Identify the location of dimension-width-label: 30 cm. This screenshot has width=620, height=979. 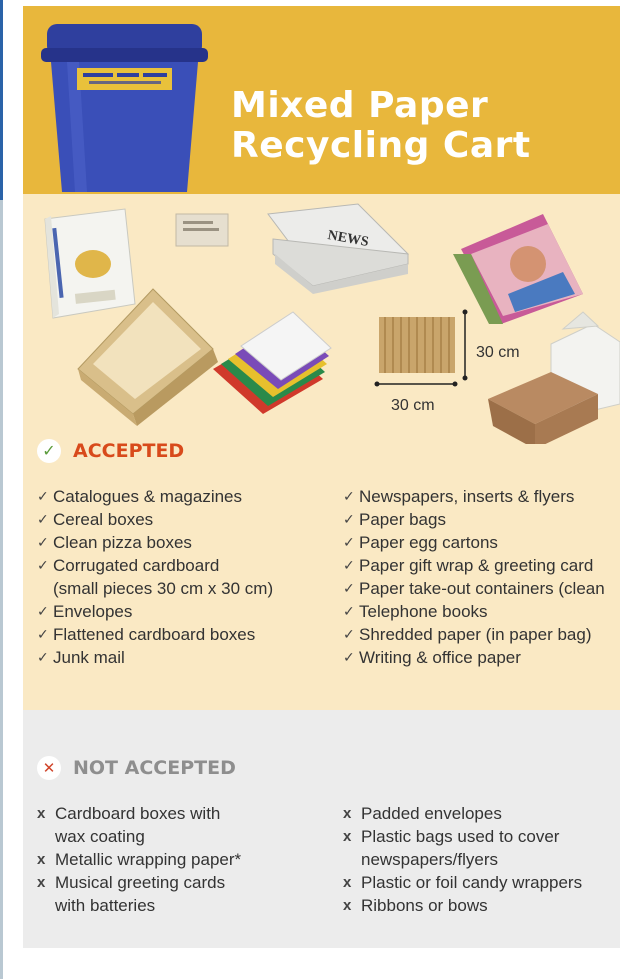
(413, 405).